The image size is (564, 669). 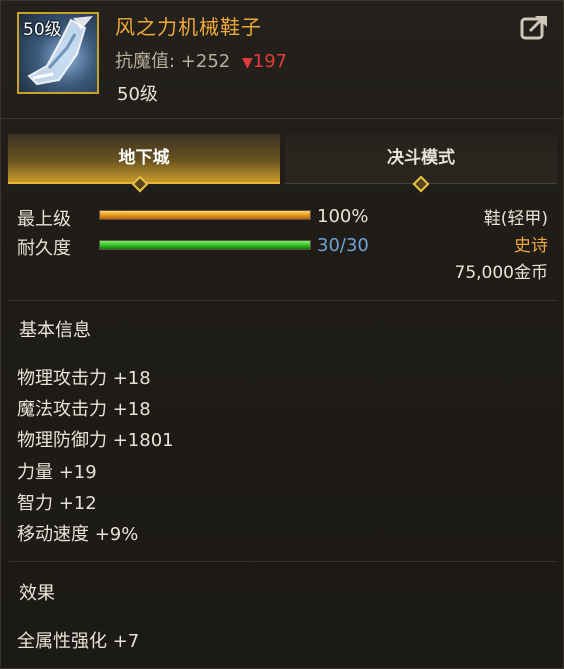 What do you see at coordinates (84, 378) in the screenshot?
I see `attr-line: 物理攻击力 +18` at bounding box center [84, 378].